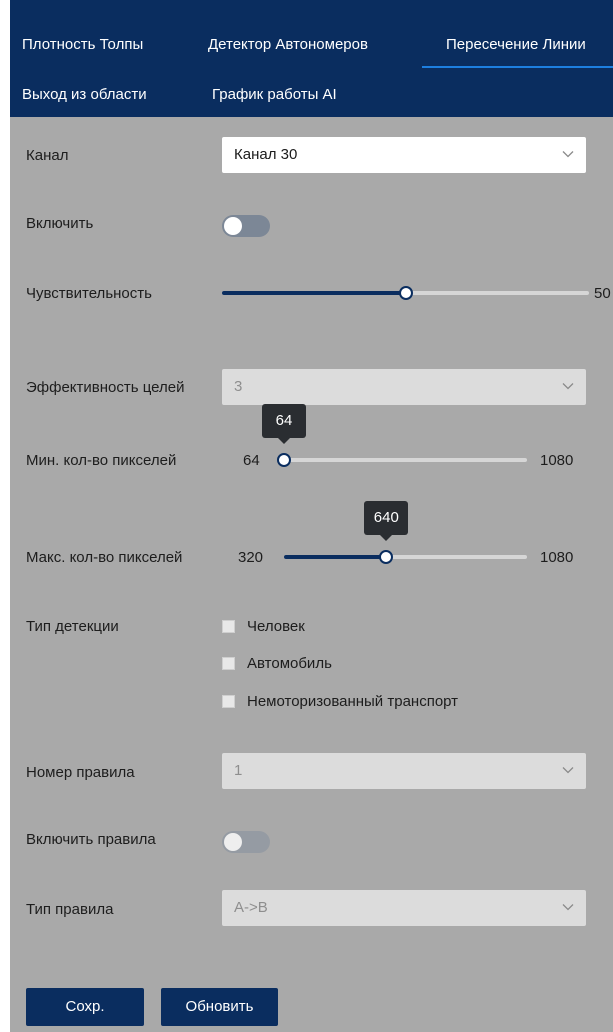  I want to click on target-efficiency-value: 3, so click(238, 386).